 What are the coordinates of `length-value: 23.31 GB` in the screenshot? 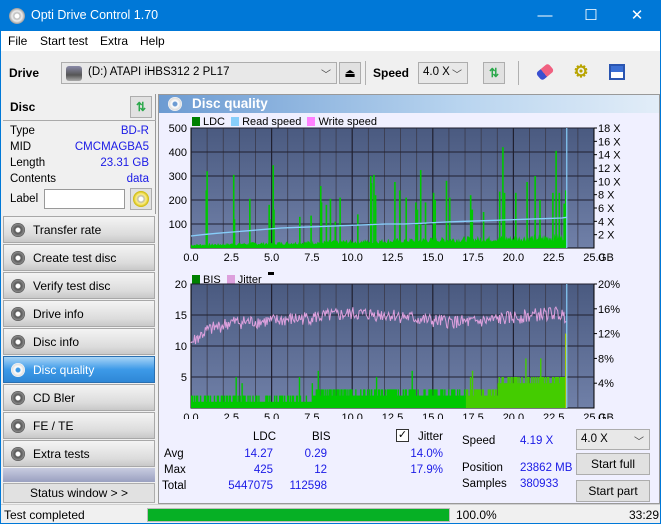 It's located at (124, 163).